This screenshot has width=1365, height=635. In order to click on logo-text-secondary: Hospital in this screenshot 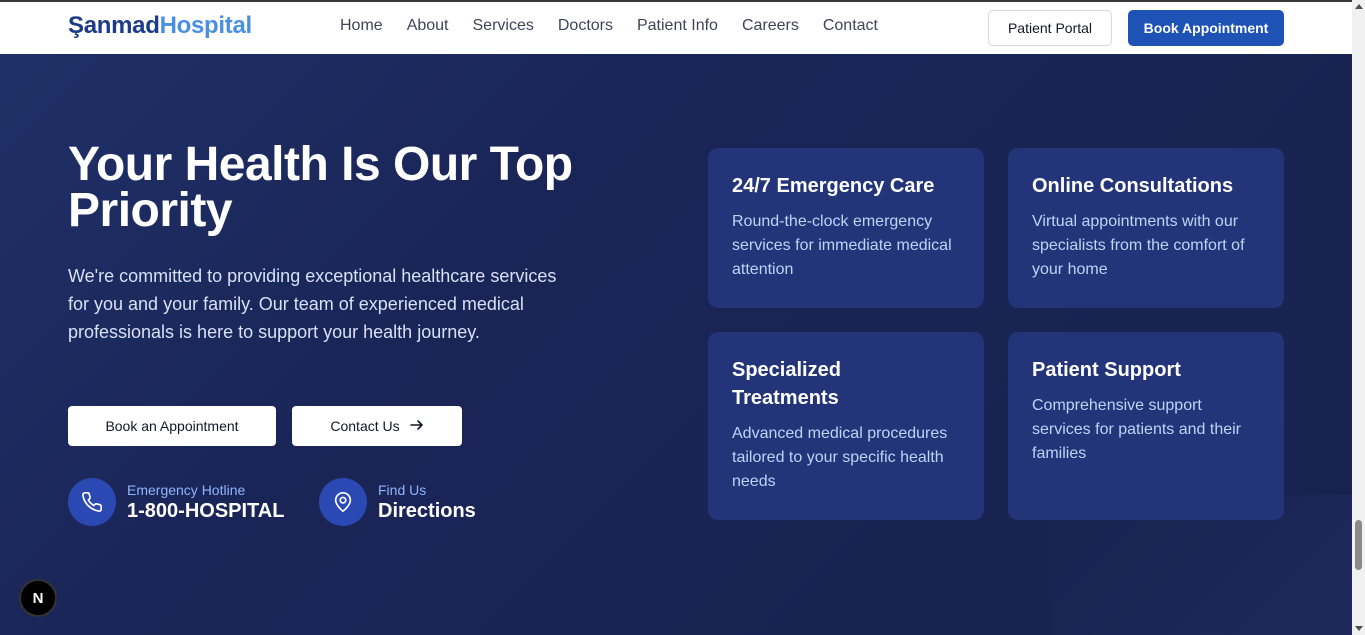, I will do `click(206, 25)`.